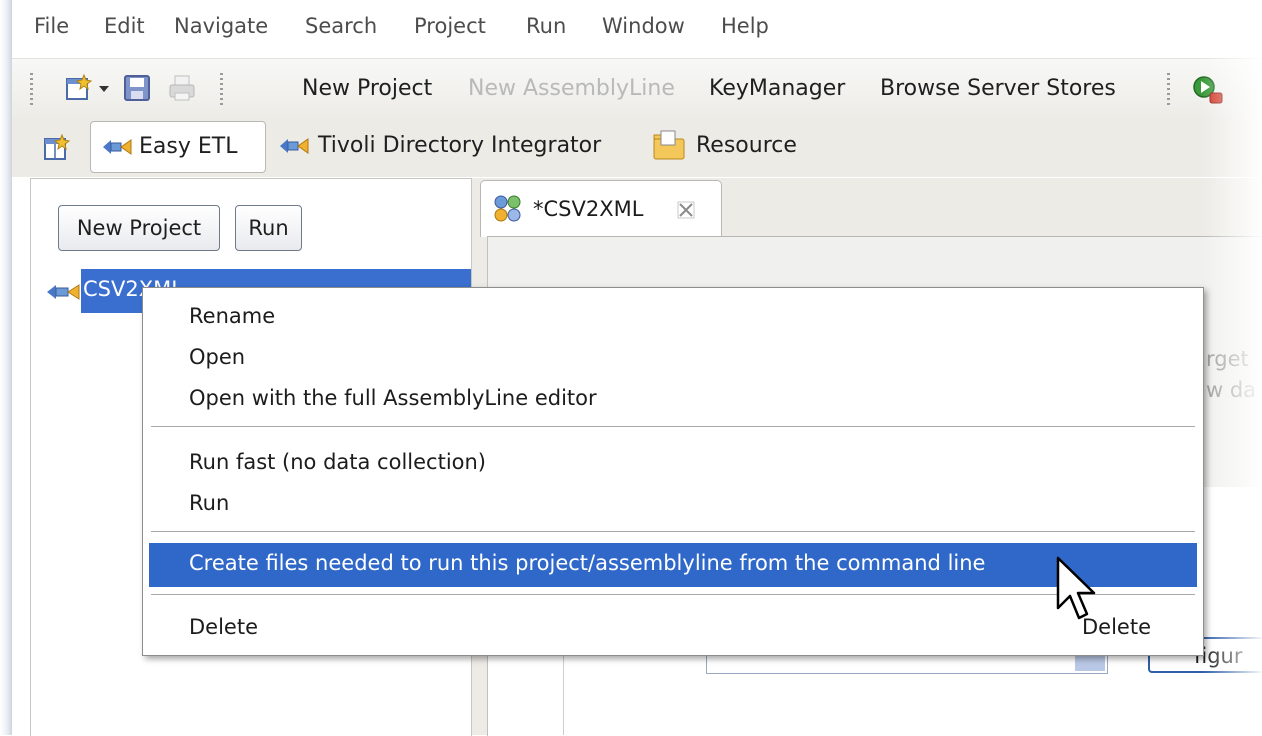 Image resolution: width=1262 pixels, height=736 pixels. What do you see at coordinates (1231, 390) in the screenshot?
I see `editor-peek-text: w da` at bounding box center [1231, 390].